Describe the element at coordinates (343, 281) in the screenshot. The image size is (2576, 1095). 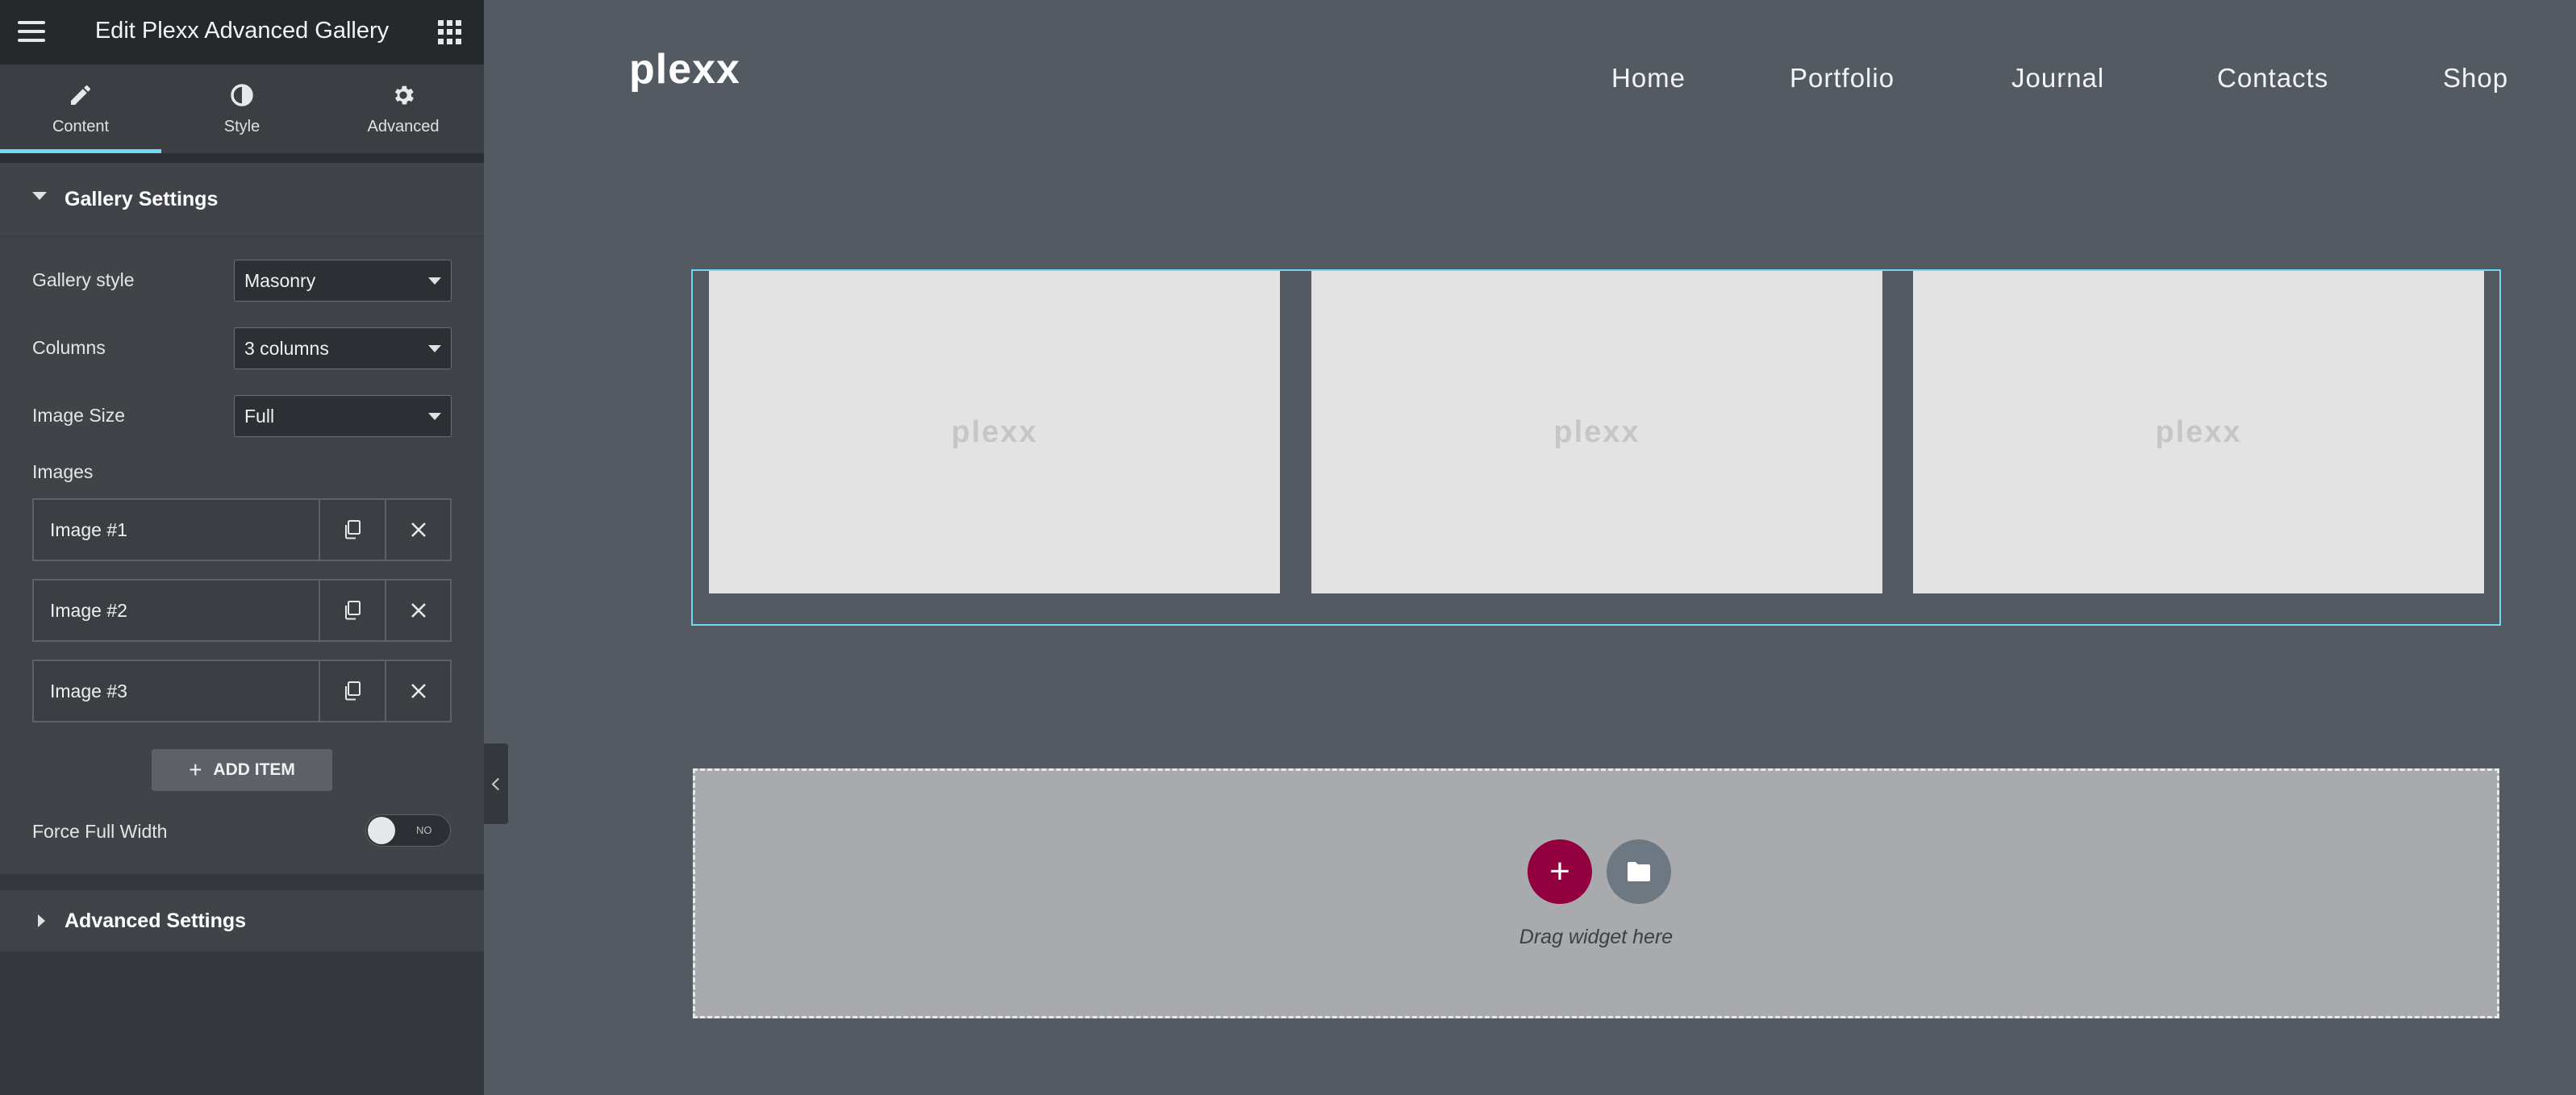
I see `gallery-style-select: Masonry` at that location.